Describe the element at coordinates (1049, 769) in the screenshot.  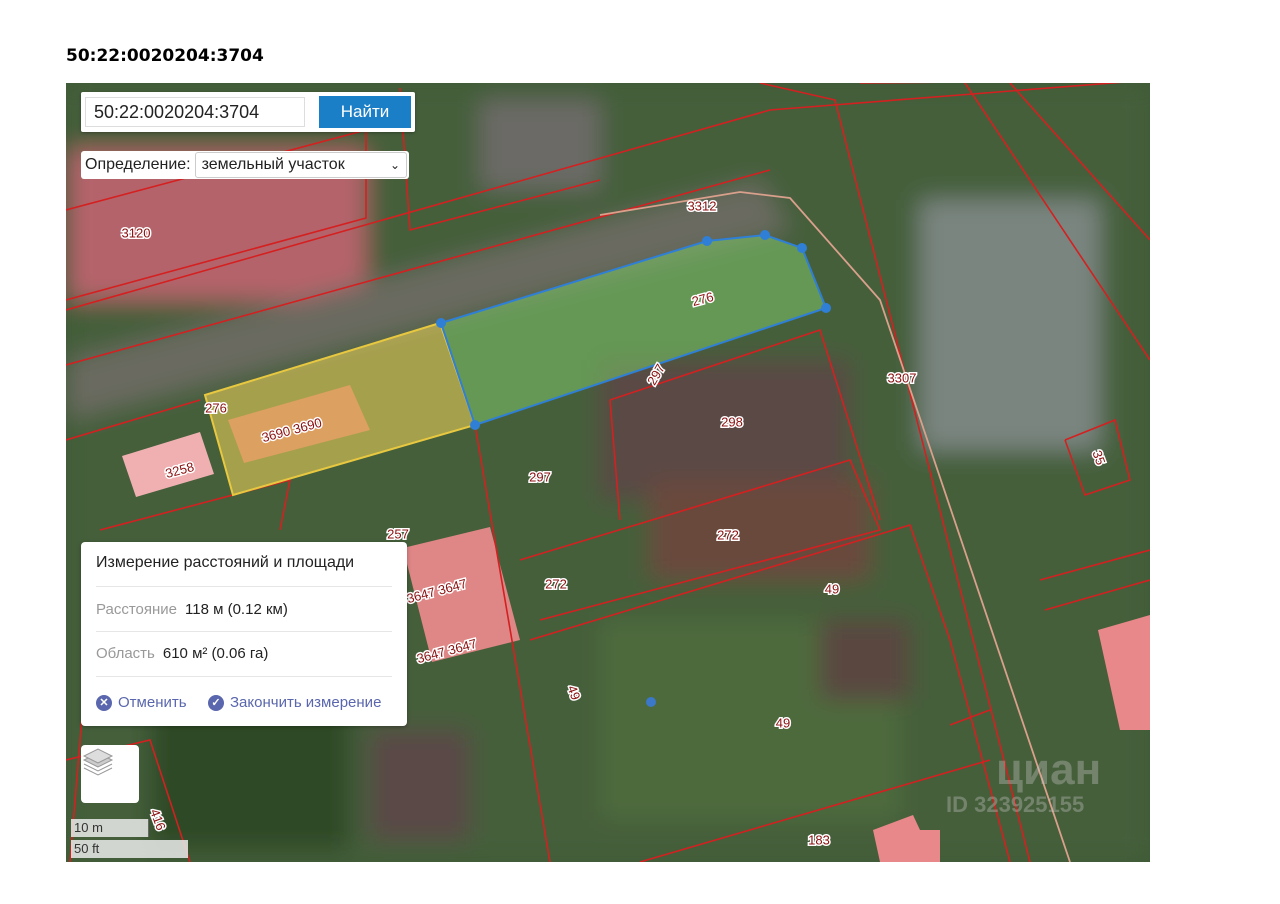
I see `watermark-brand: циан` at that location.